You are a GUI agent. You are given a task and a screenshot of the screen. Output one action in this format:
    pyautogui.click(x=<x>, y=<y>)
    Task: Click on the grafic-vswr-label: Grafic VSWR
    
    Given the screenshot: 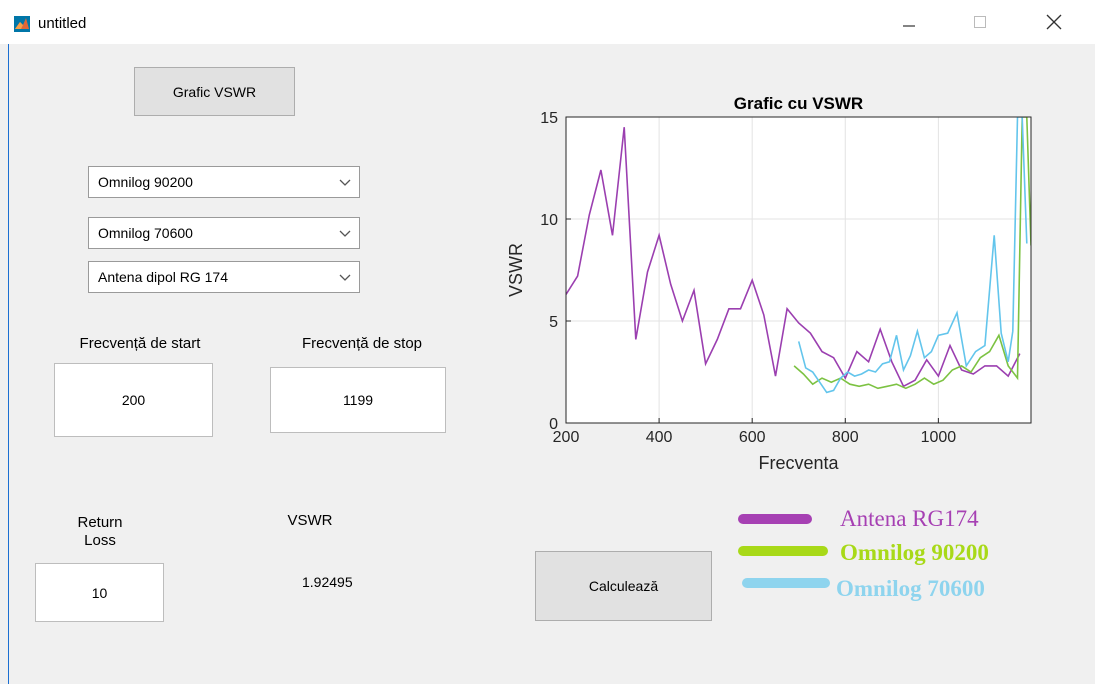 What is the action you would take?
    pyautogui.click(x=214, y=91)
    